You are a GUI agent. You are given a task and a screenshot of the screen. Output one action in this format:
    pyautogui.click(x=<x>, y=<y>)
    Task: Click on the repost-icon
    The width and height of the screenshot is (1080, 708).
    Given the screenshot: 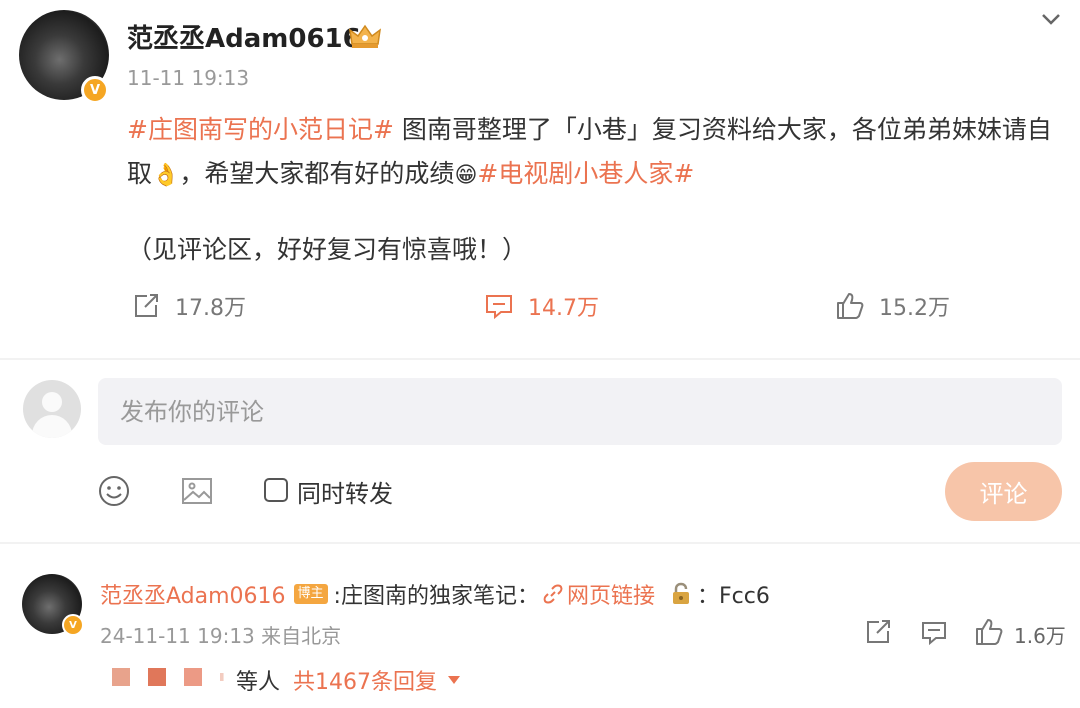 What is the action you would take?
    pyautogui.click(x=146, y=305)
    